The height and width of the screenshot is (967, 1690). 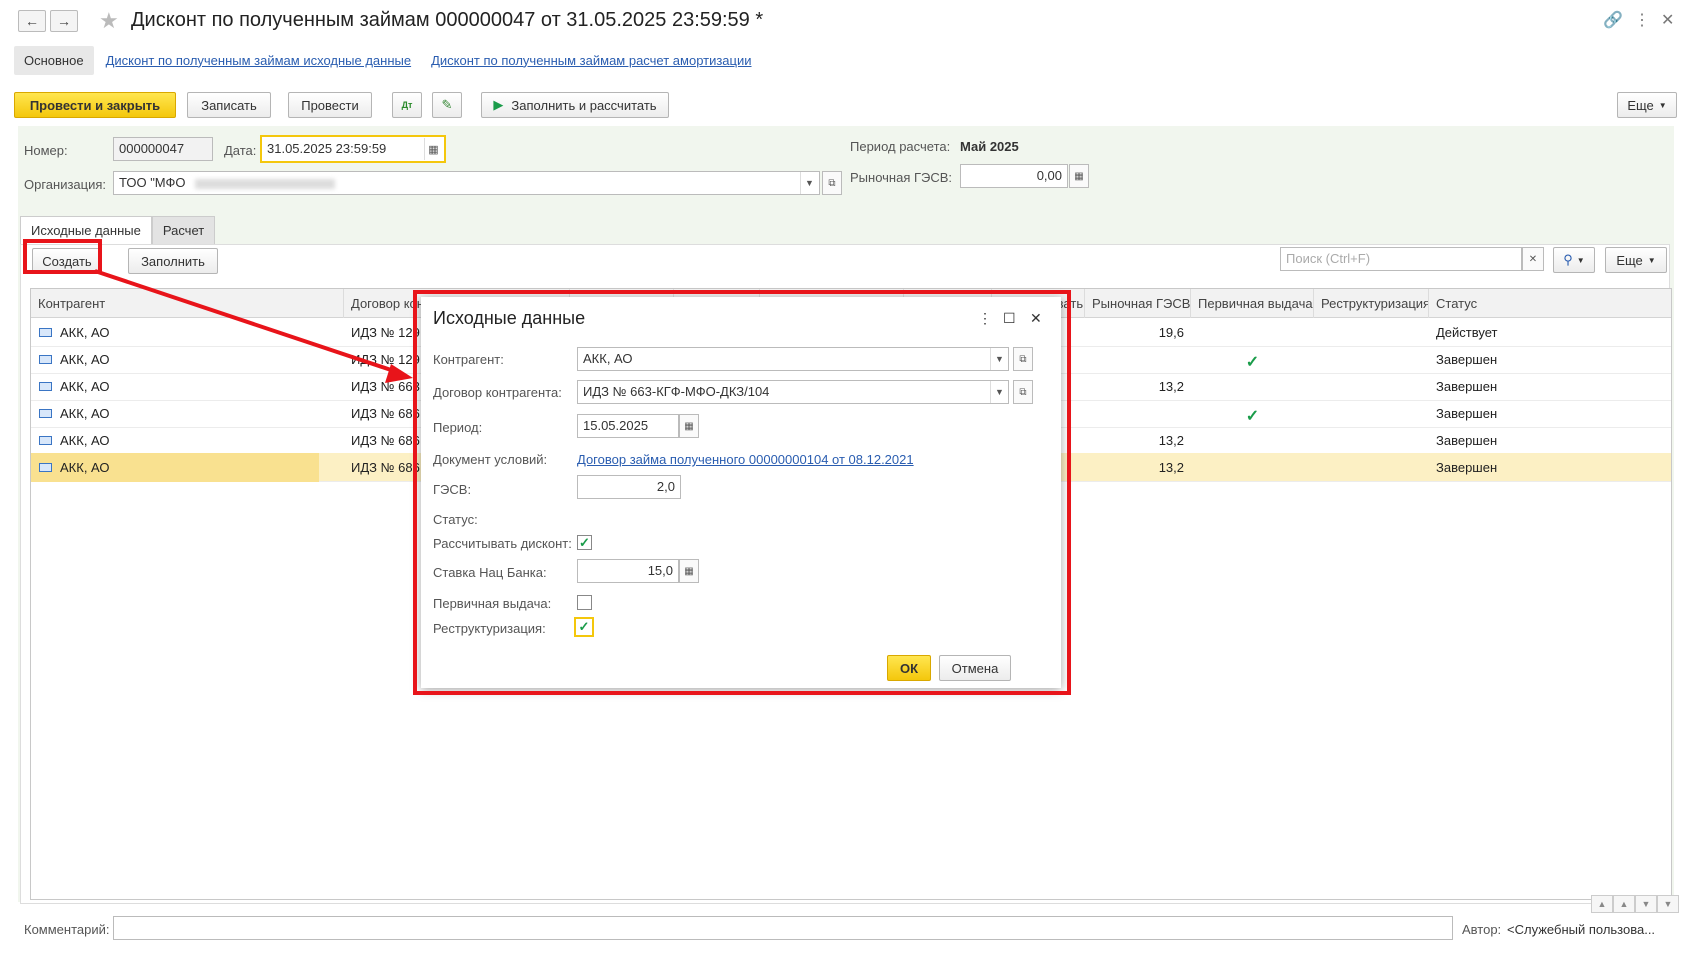 What do you see at coordinates (247, 322) in the screenshot?
I see `arrow-line` at bounding box center [247, 322].